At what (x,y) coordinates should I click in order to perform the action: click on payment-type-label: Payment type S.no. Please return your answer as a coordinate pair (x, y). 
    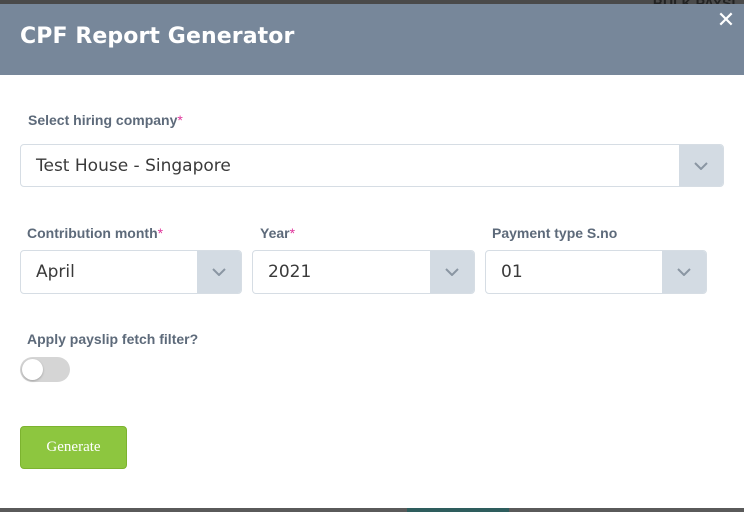
    Looking at the image, I should click on (554, 233).